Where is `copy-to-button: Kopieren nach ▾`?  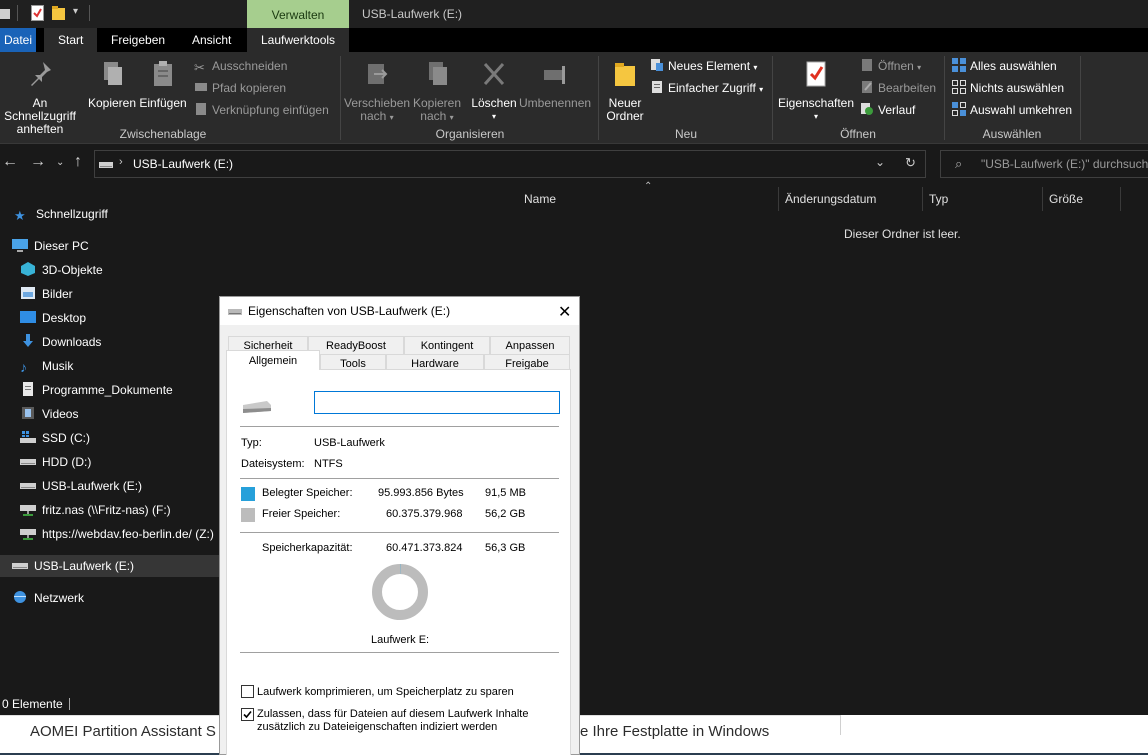 copy-to-button: Kopieren nach ▾ is located at coordinates (437, 91).